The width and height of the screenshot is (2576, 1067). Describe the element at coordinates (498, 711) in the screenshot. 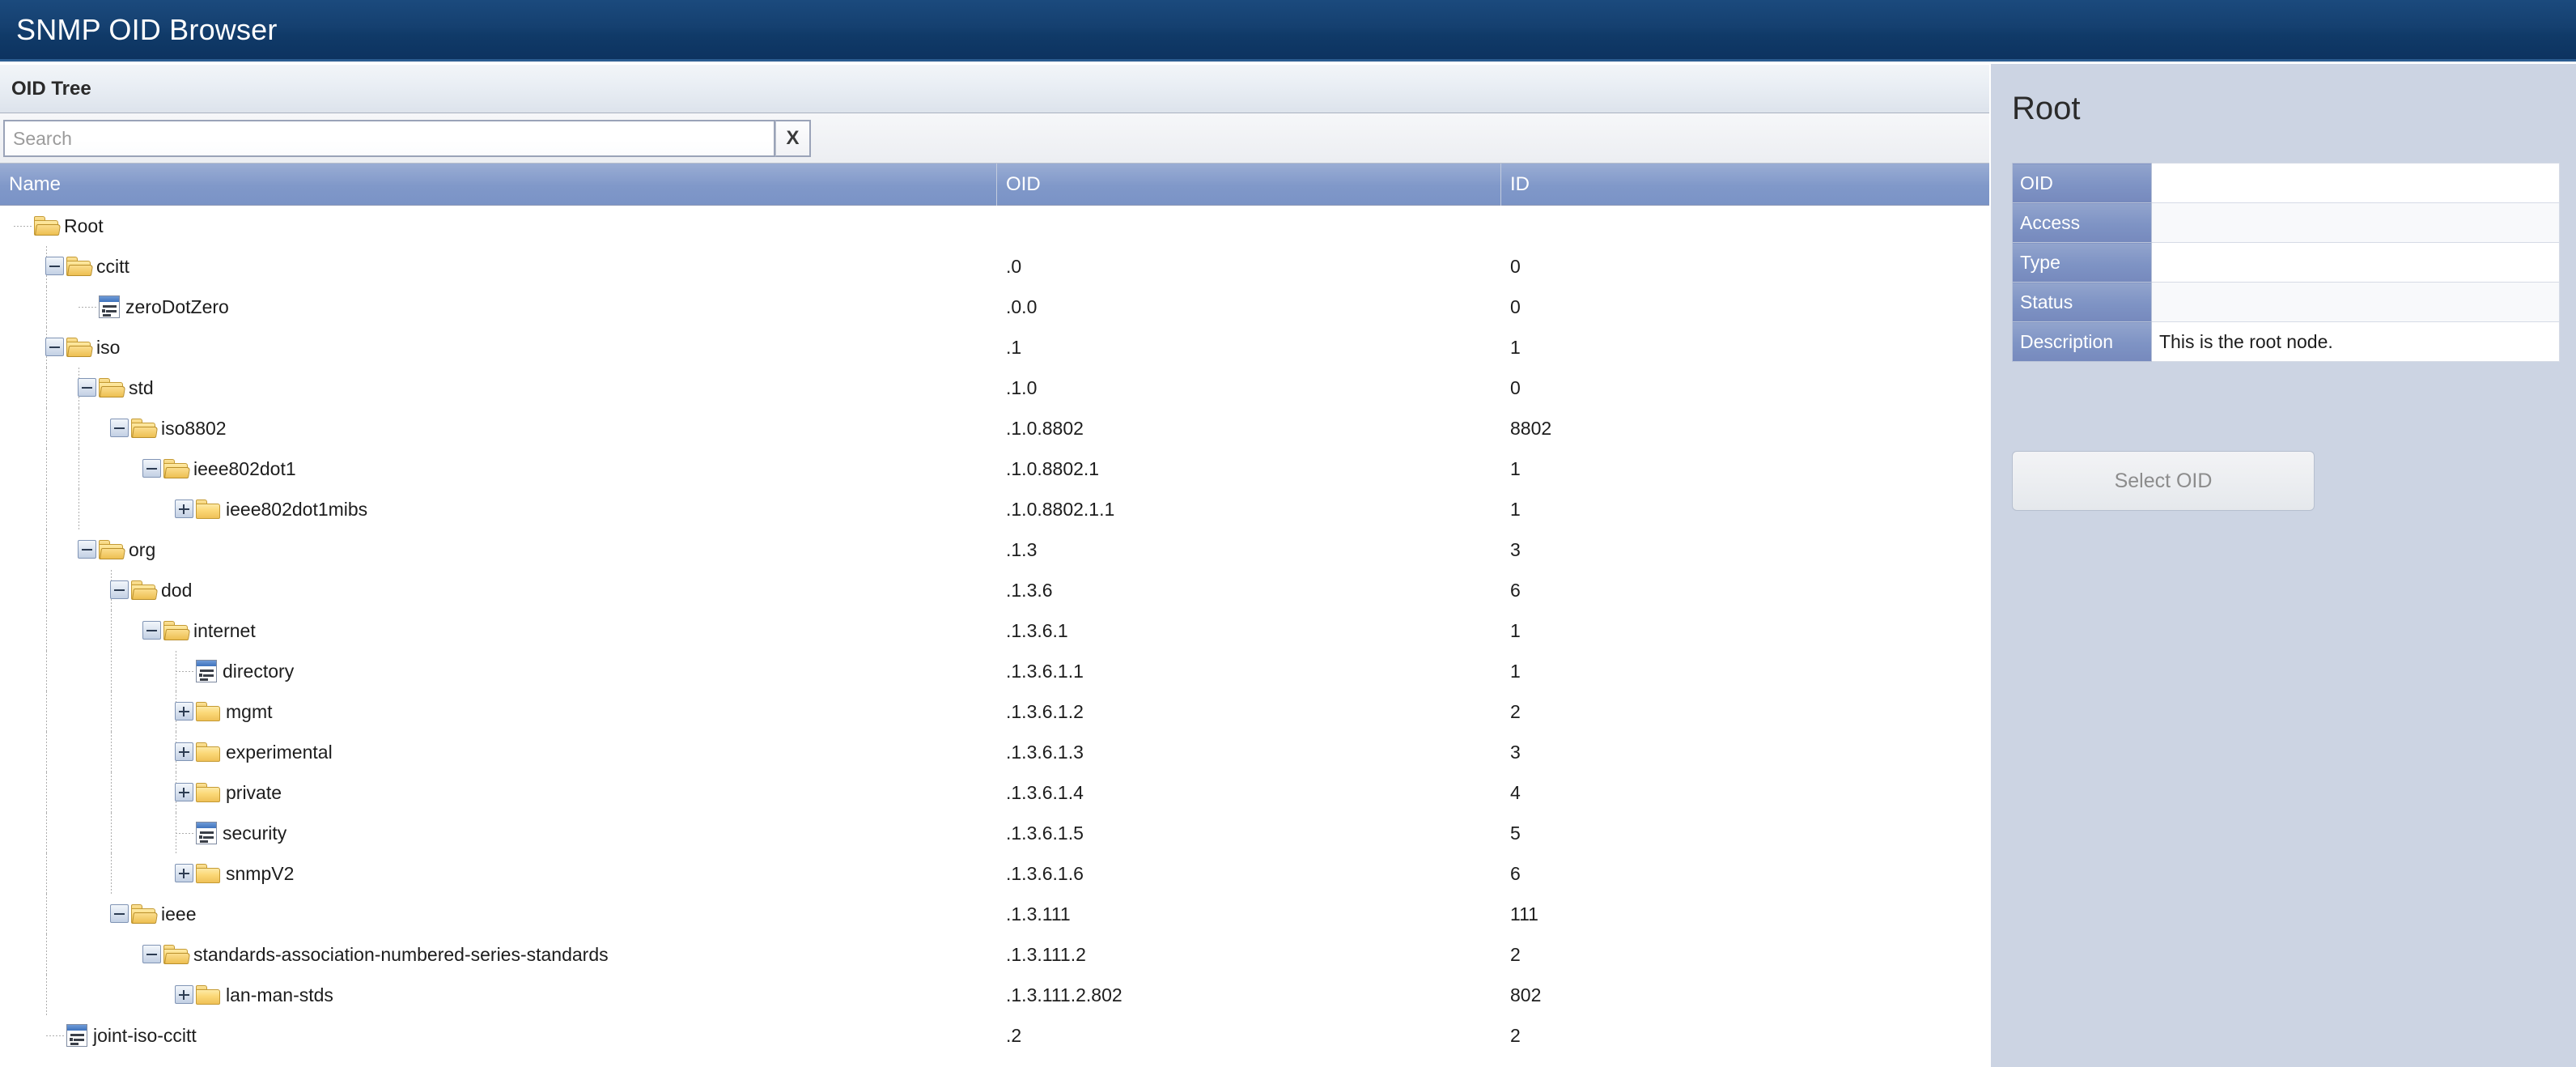

I see `tree-row-name-cell: mgmt` at that location.